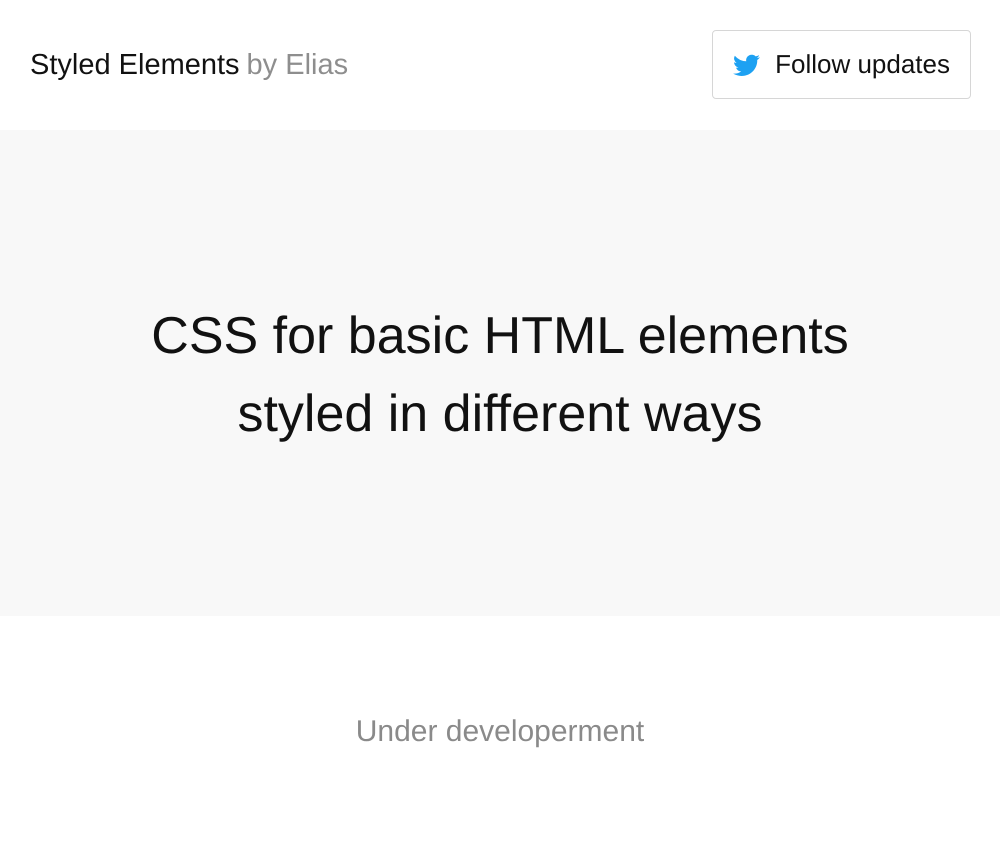 This screenshot has height=843, width=1000. What do you see at coordinates (500, 375) in the screenshot?
I see `hero-heading: CSS for basic HTML elements styled in different ways` at bounding box center [500, 375].